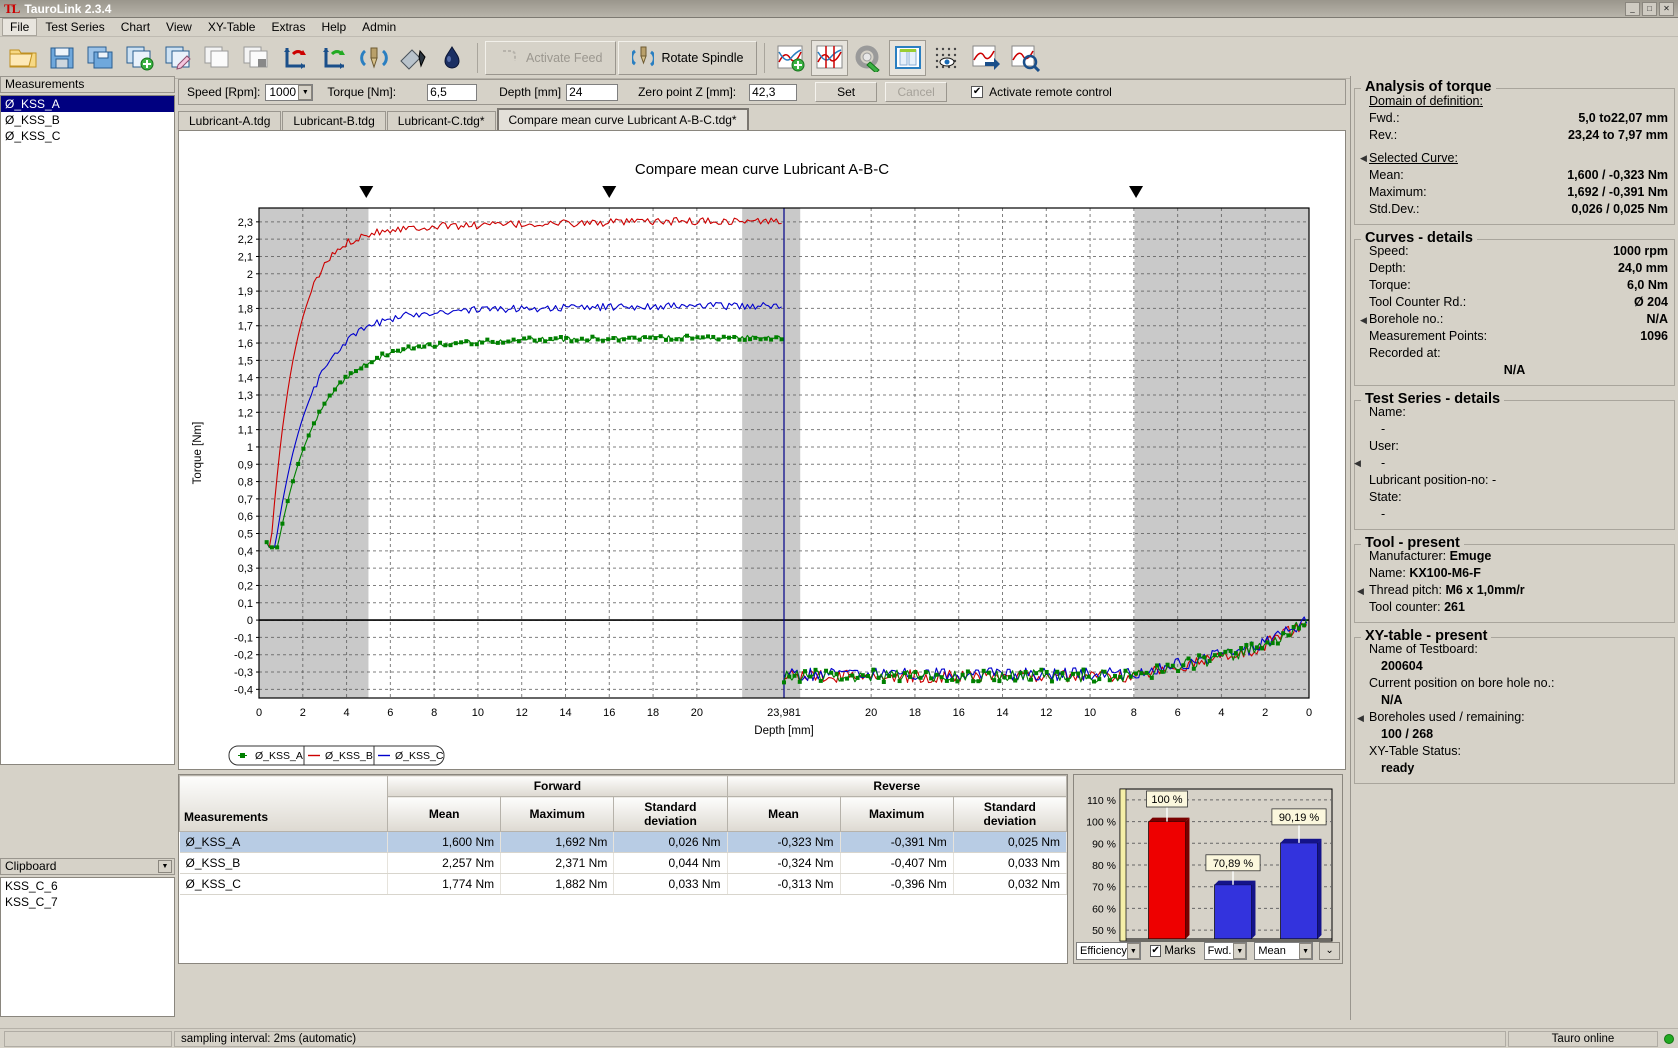  I want to click on list-item: KSS_C_7, so click(87, 902).